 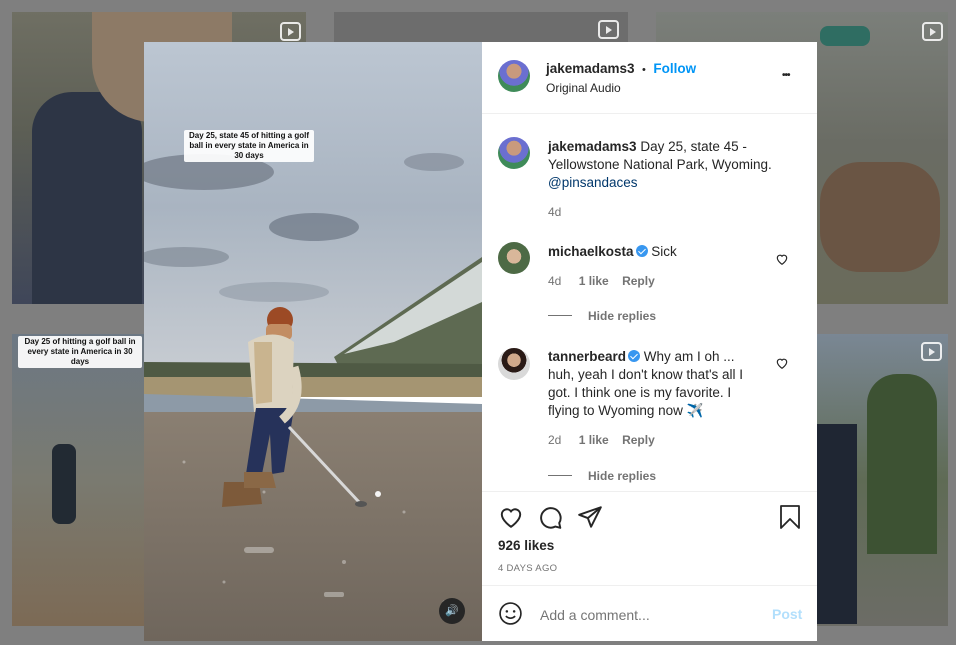 What do you see at coordinates (660, 164) in the screenshot?
I see `caption-text-line2: Yellowstone National Park, Wyoming.` at bounding box center [660, 164].